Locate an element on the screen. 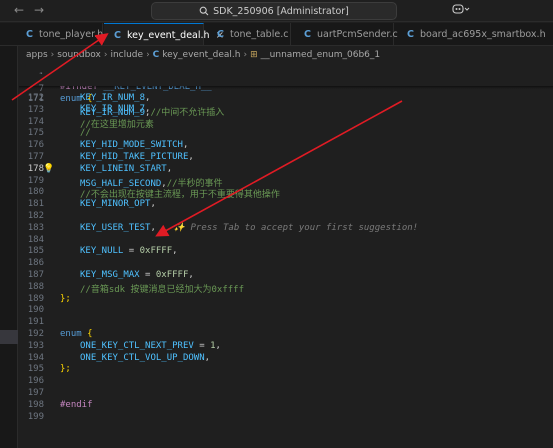 The image size is (553, 448). identifier: KEY_USER_TEST is located at coordinates (115, 227).